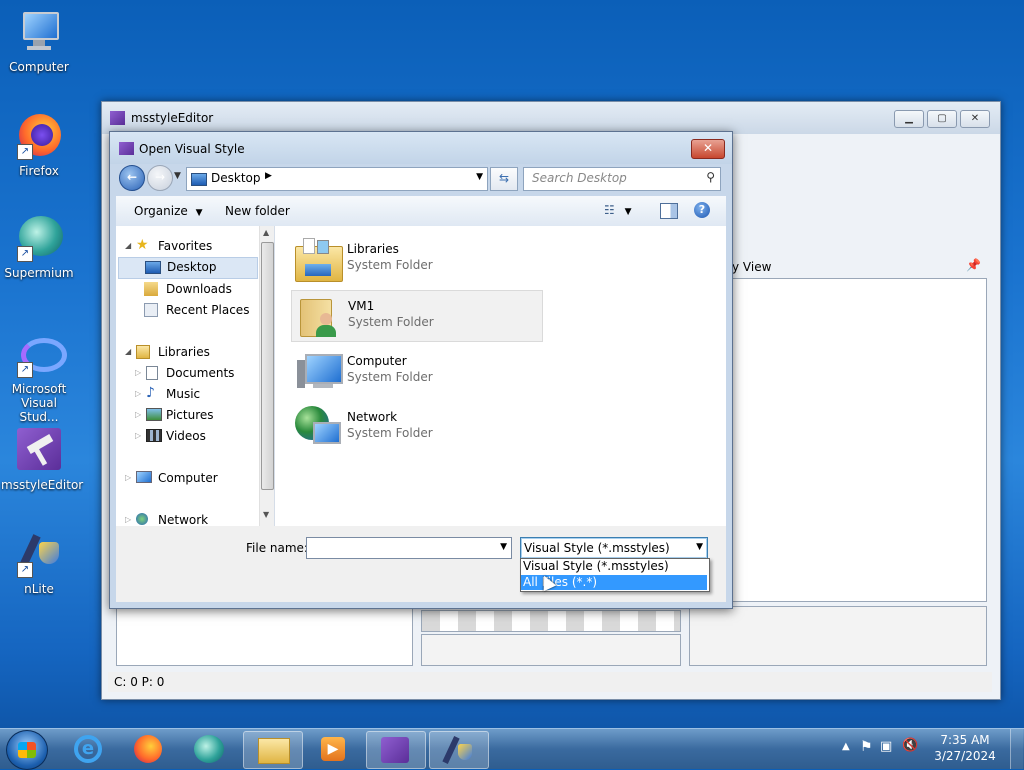 This screenshot has height=770, width=1024. Describe the element at coordinates (268, 176) in the screenshot. I see `breadcrumb-chevron-icon: ▶` at that location.